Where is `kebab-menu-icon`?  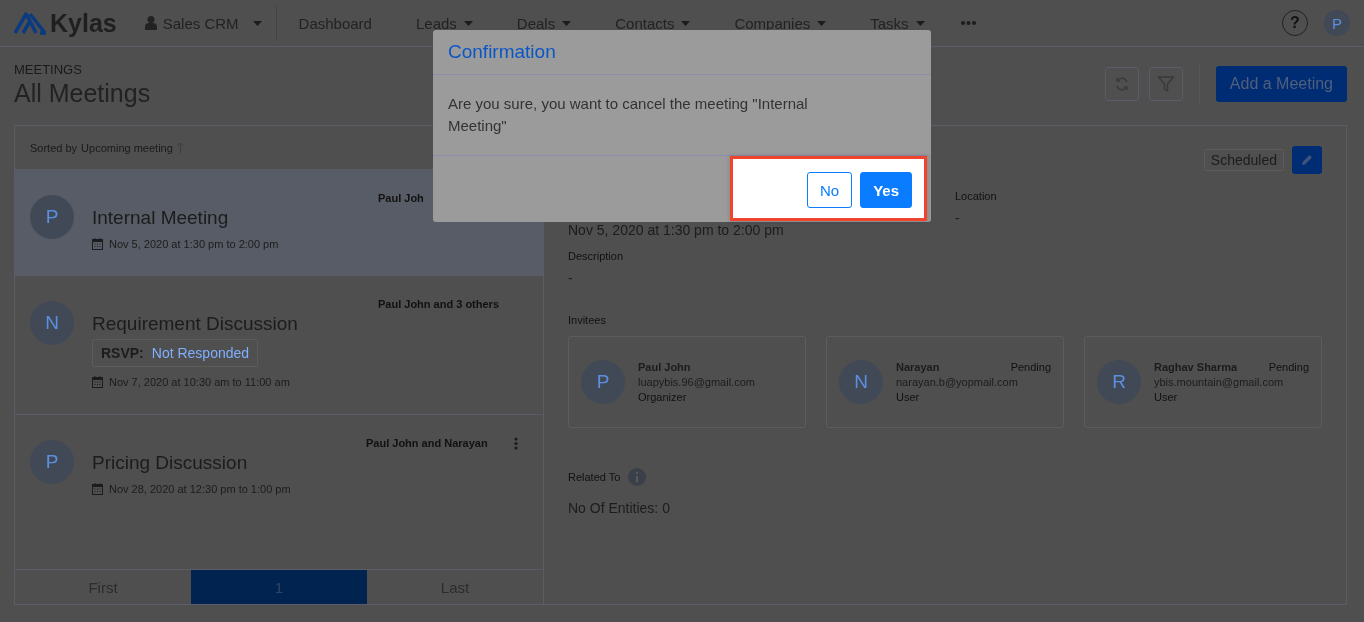 kebab-menu-icon is located at coordinates (516, 443).